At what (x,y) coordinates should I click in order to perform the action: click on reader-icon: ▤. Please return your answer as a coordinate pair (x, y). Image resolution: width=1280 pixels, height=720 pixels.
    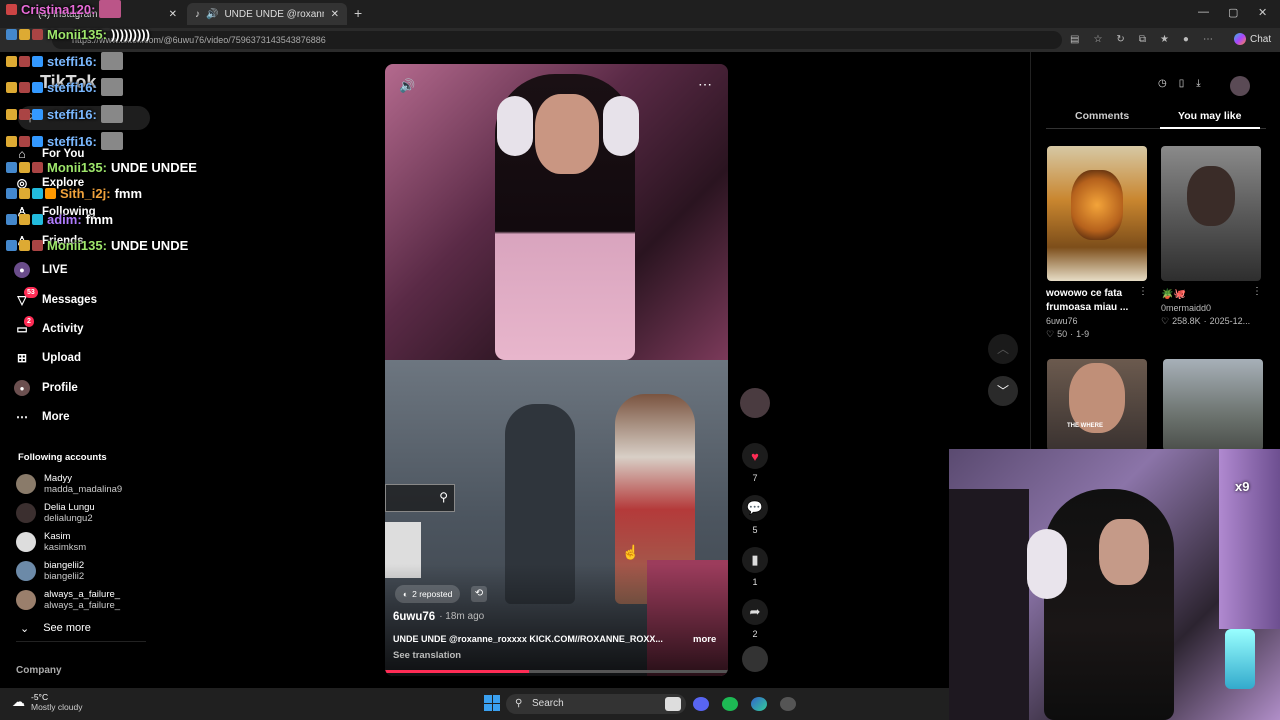
    Looking at the image, I should click on (1074, 39).